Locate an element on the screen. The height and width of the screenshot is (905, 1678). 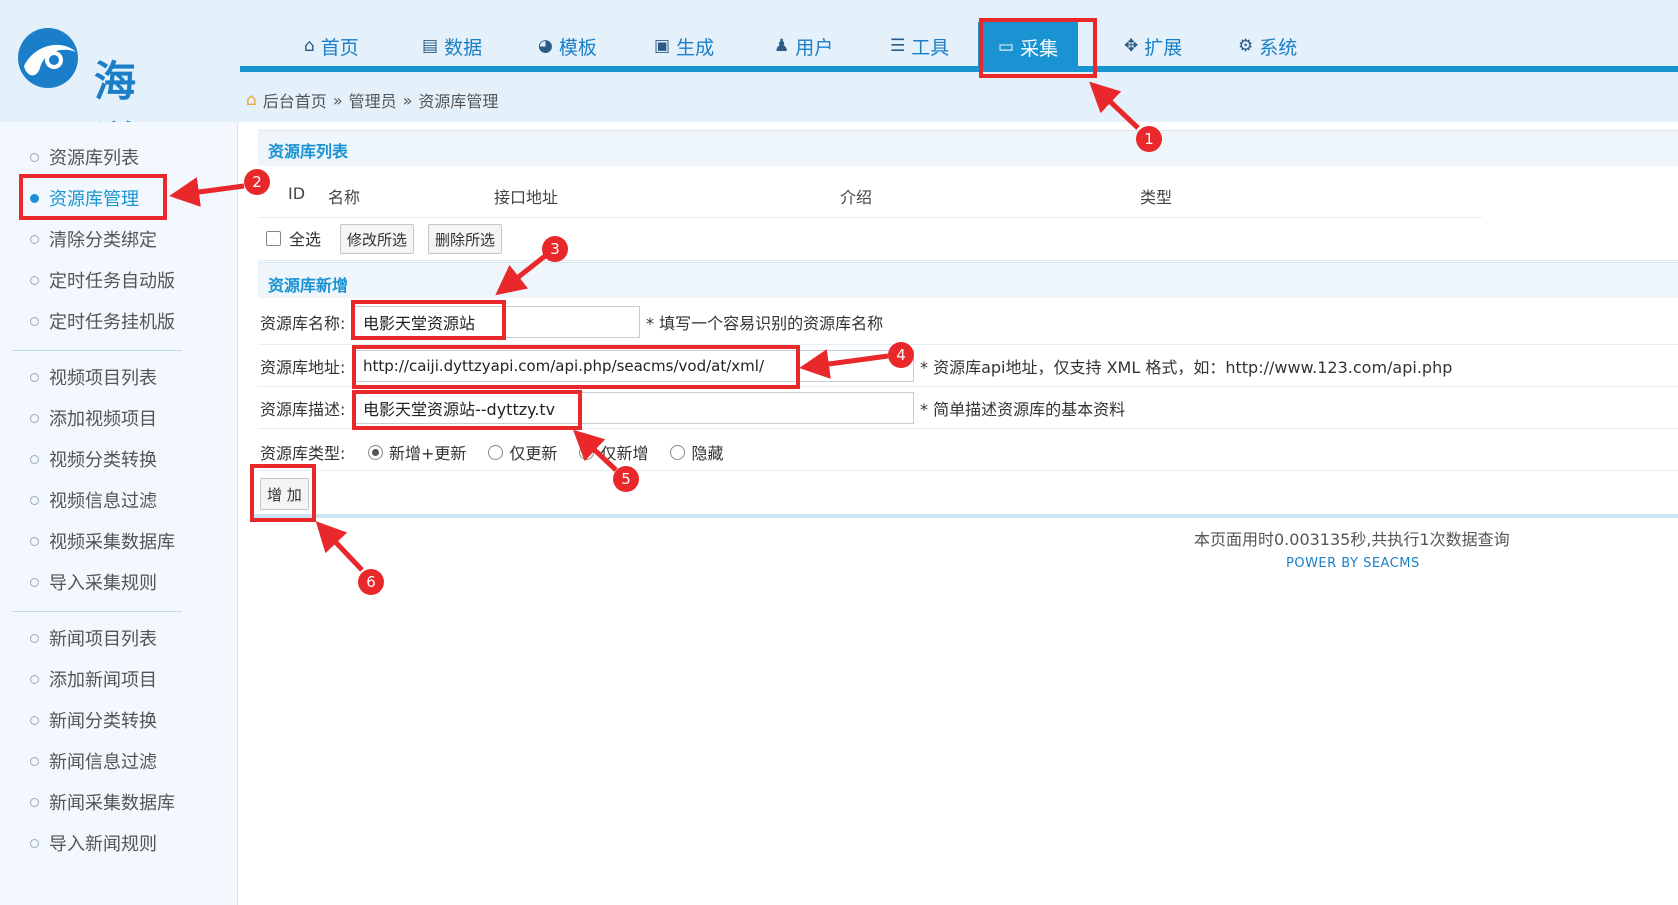
annotation-badge-3: 3 is located at coordinates (555, 249).